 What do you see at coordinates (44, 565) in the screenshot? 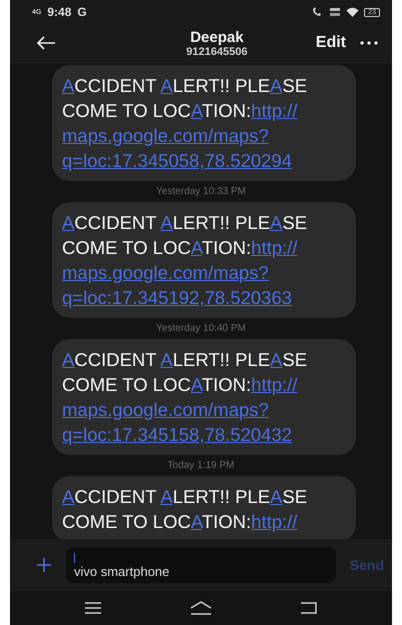
I see `add-icon` at bounding box center [44, 565].